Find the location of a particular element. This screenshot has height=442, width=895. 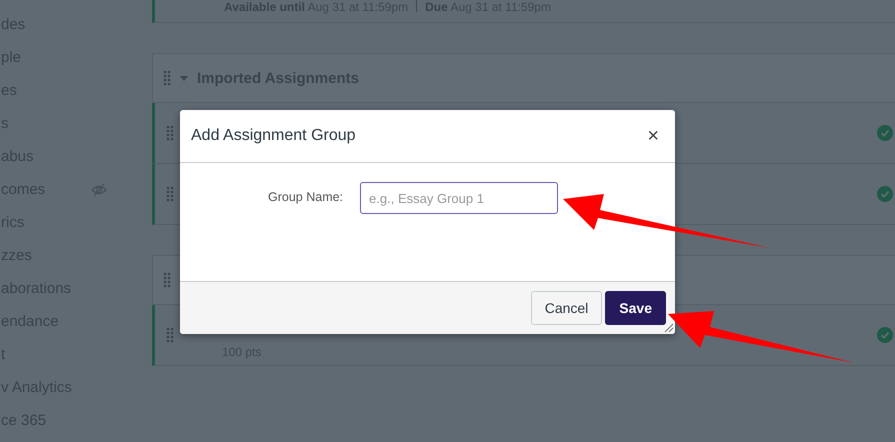

save-button: Save is located at coordinates (635, 308).